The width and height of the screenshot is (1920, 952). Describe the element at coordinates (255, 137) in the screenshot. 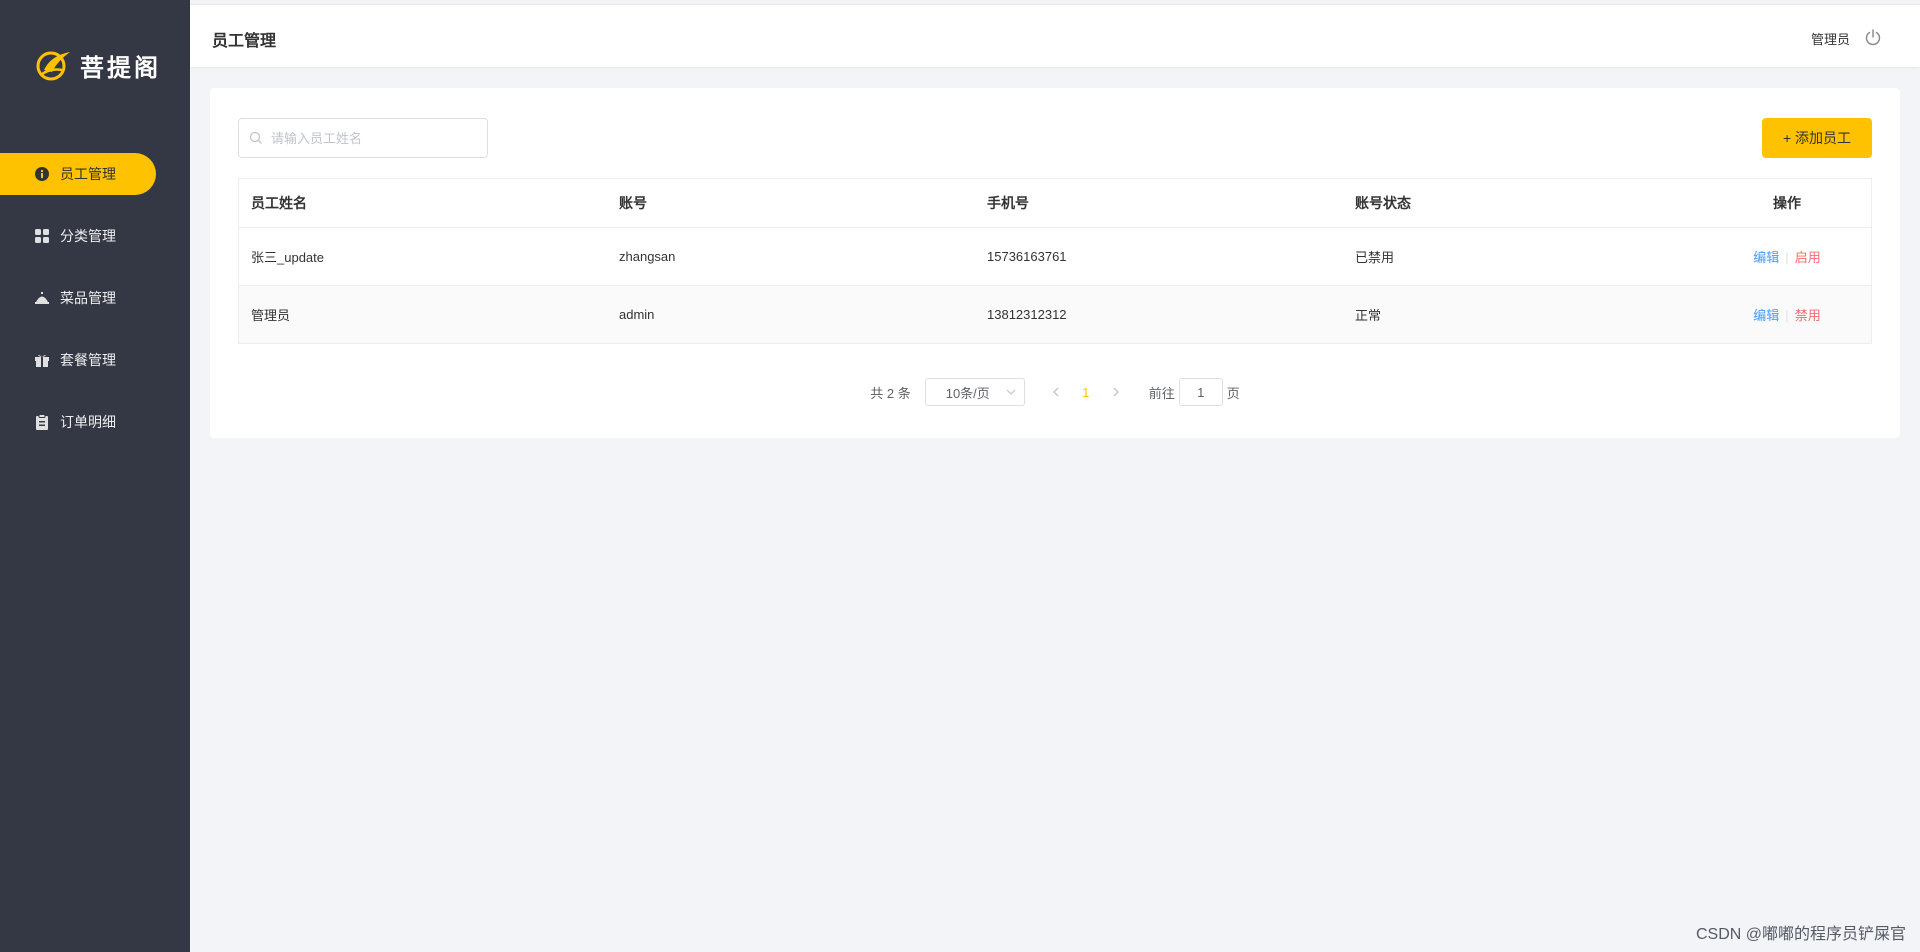

I see `search-icon` at that location.